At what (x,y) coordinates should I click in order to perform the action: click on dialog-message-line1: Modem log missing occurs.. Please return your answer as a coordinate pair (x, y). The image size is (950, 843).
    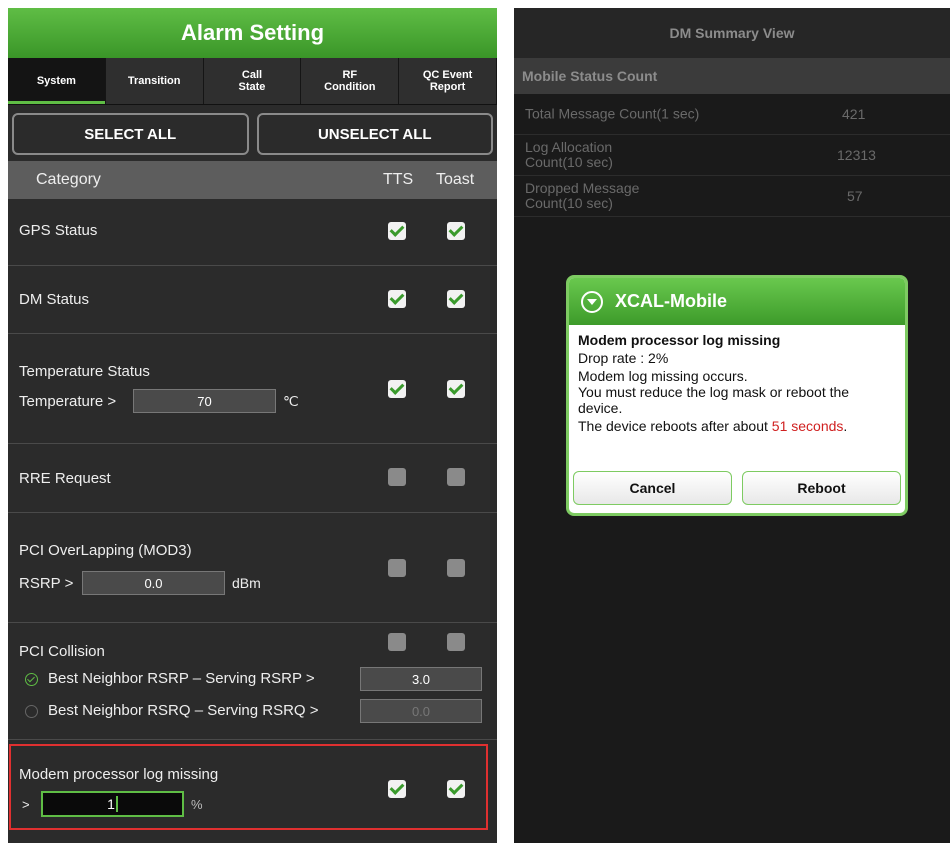
    Looking at the image, I should click on (663, 376).